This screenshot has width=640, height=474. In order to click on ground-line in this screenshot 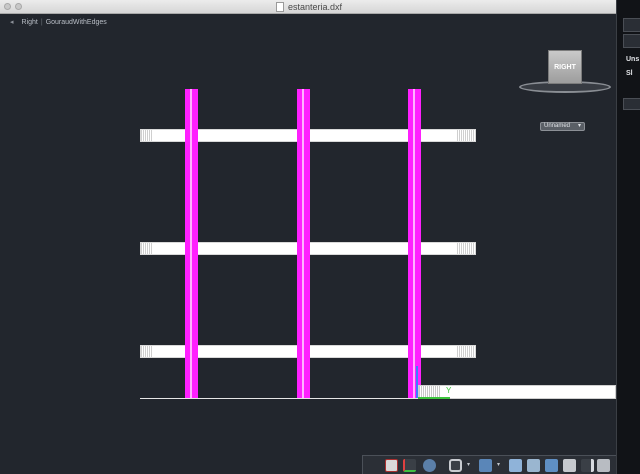, I will do `click(280, 398)`.